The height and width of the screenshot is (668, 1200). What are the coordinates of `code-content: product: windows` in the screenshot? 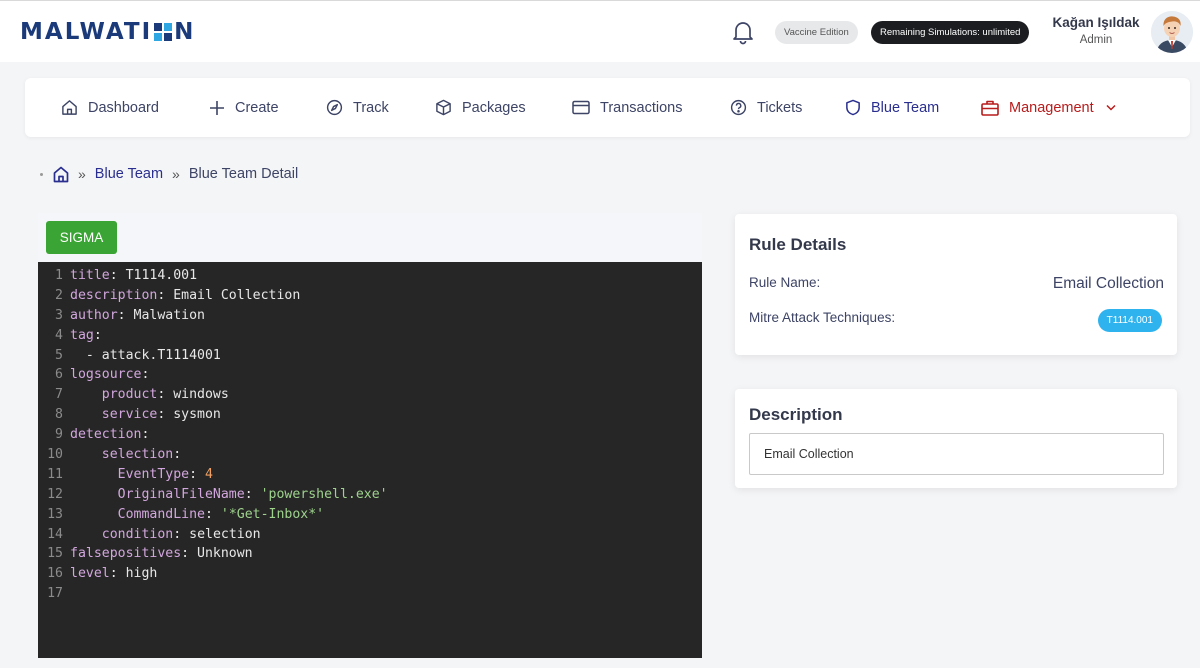 It's located at (149, 395).